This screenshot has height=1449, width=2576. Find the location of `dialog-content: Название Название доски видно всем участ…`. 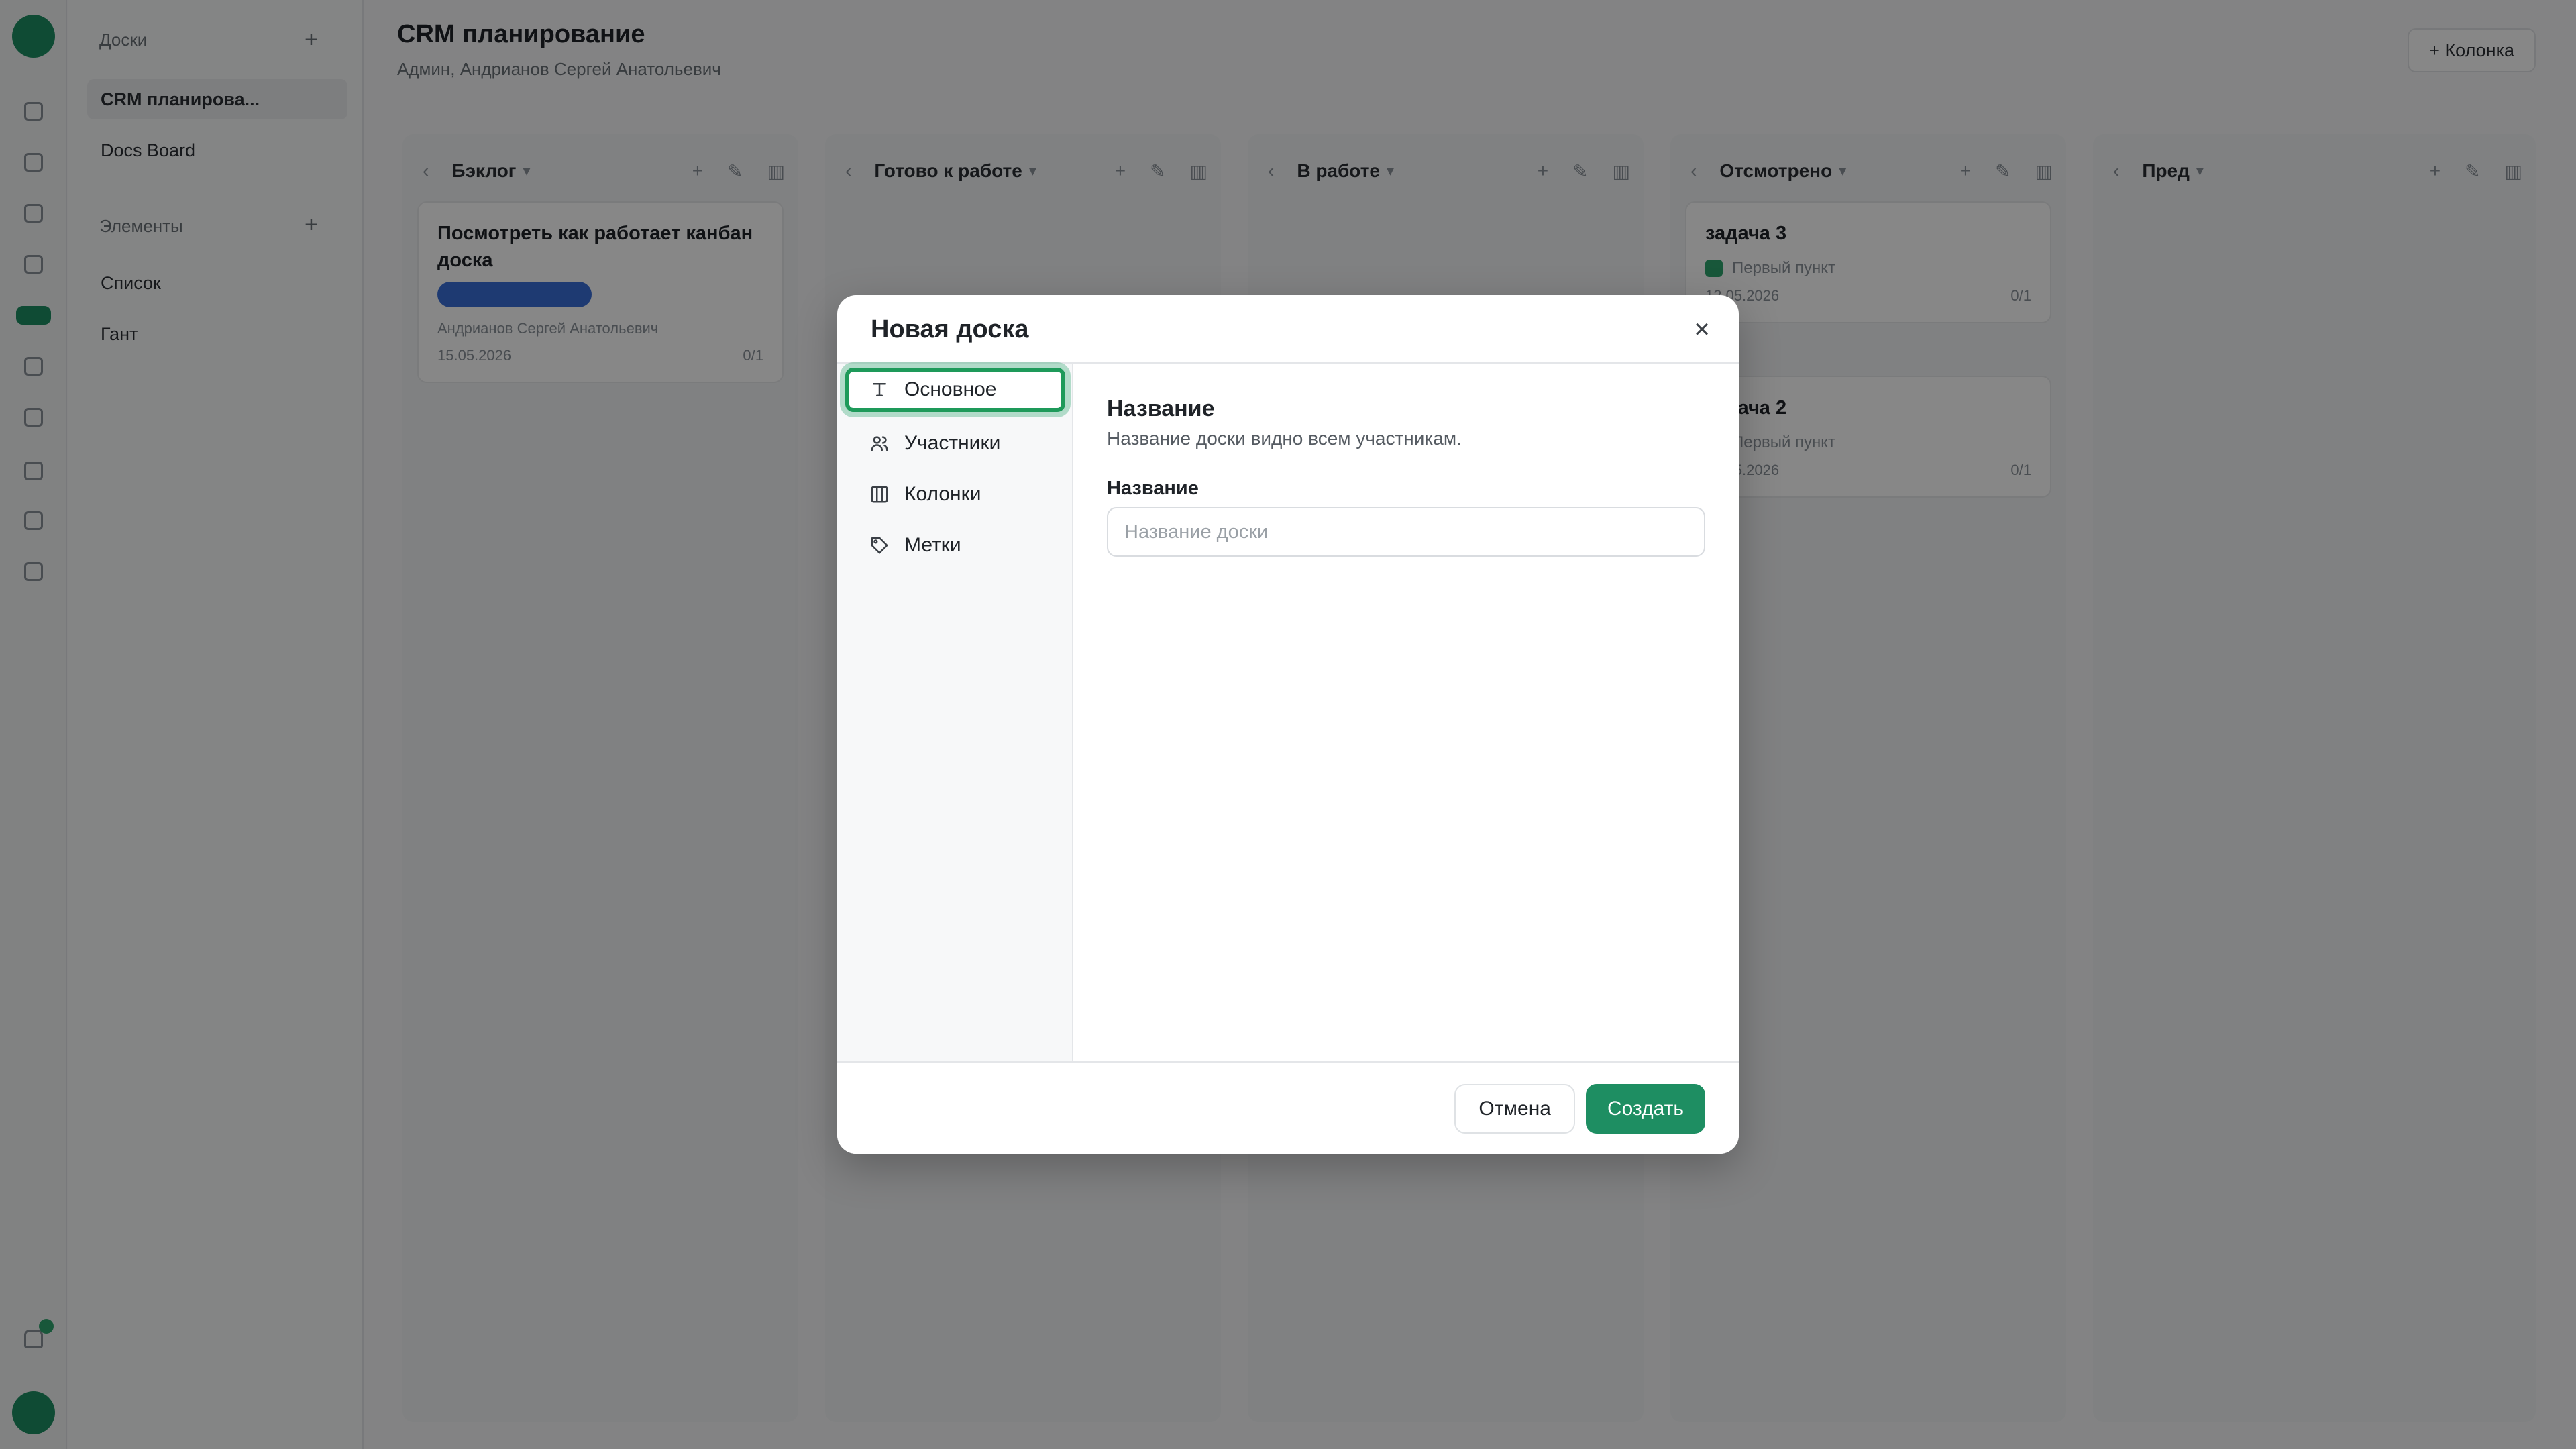

dialog-content: Название Название доски видно всем участ… is located at coordinates (1406, 712).